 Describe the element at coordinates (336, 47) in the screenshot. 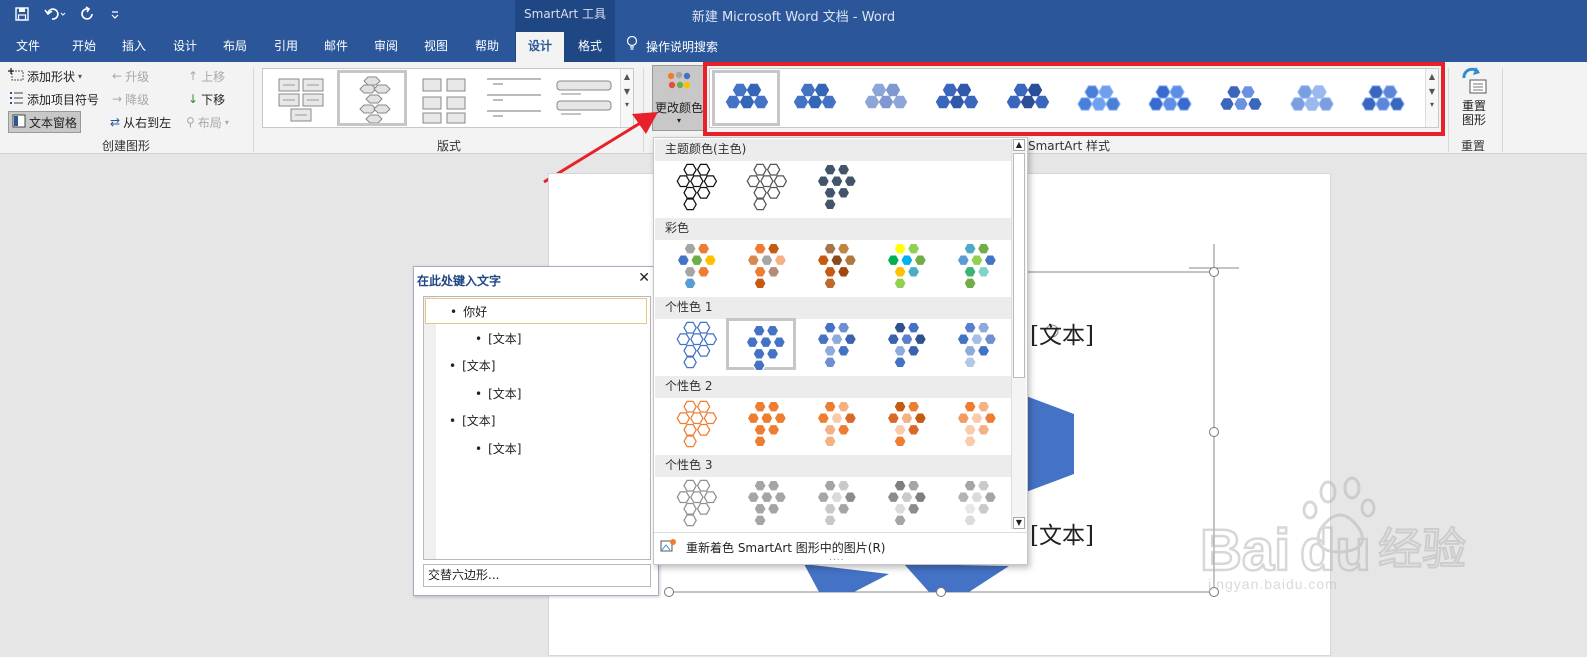

I see `tab-mailings: 邮件` at that location.